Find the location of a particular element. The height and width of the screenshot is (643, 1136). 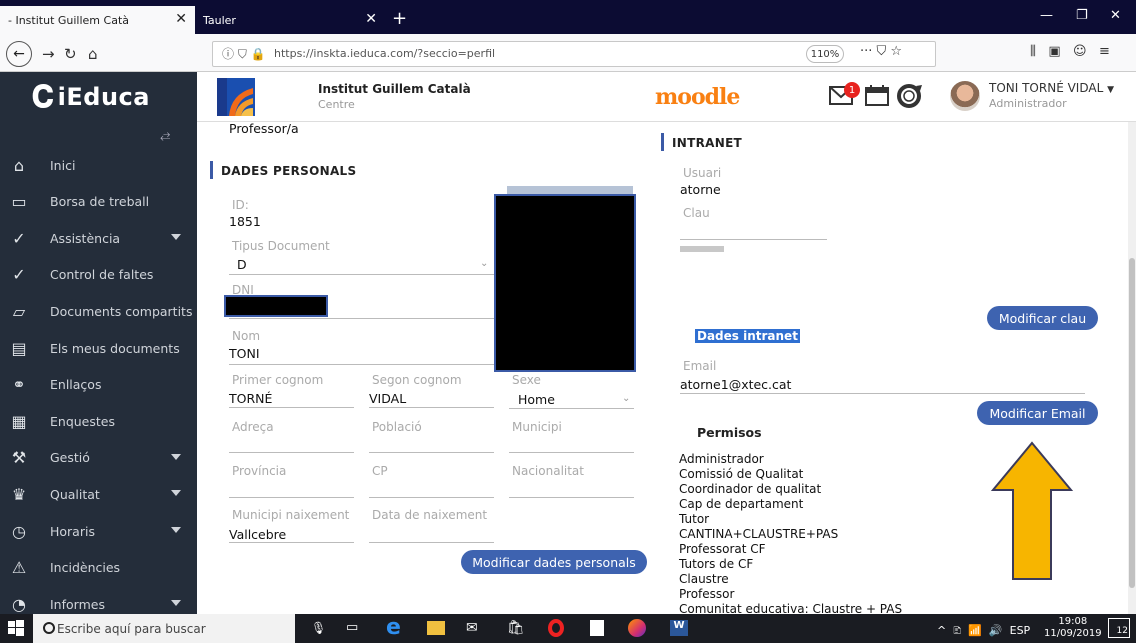

photo-redacted is located at coordinates (565, 283).